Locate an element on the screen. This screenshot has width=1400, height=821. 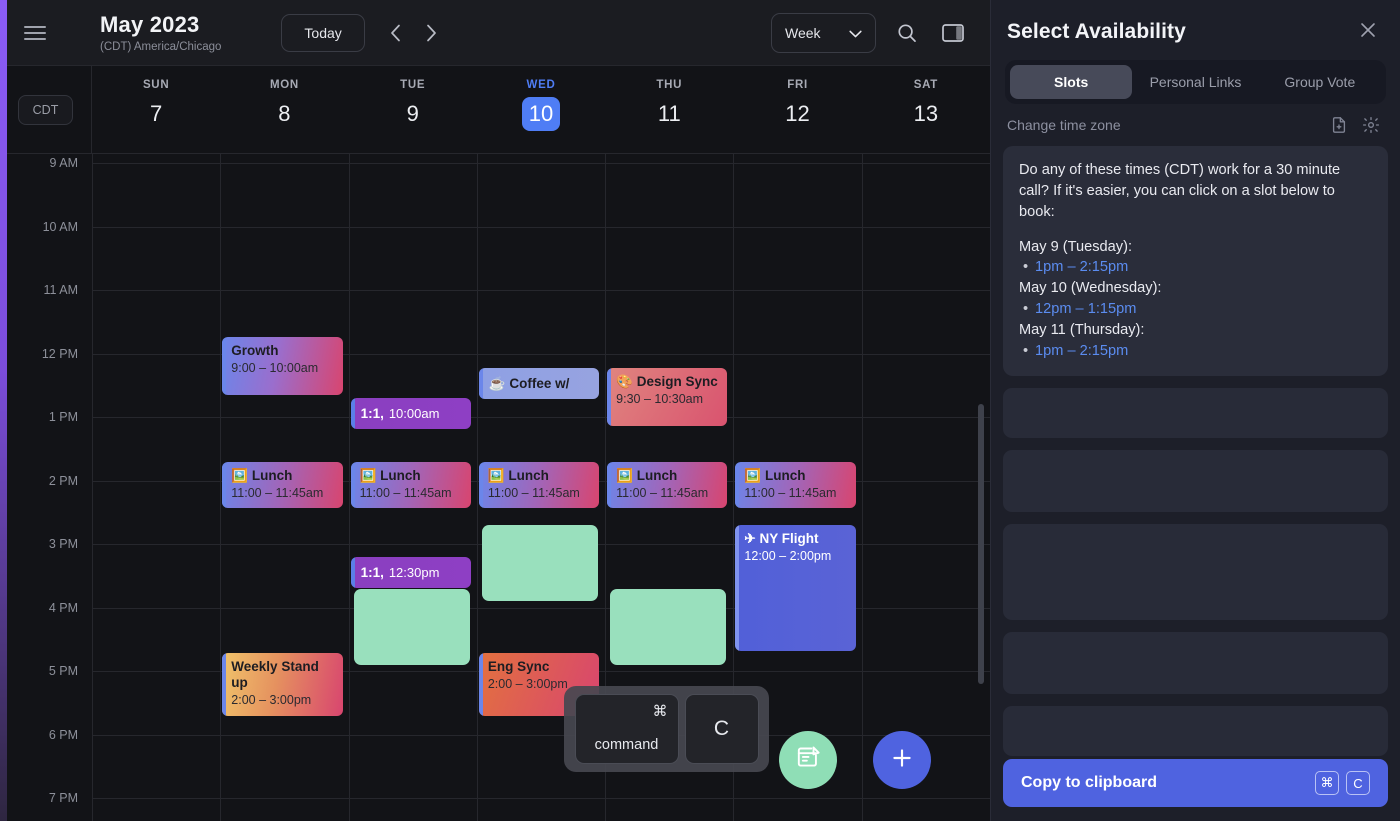
hour-label: 10 AM is located at coordinates (60, 226).